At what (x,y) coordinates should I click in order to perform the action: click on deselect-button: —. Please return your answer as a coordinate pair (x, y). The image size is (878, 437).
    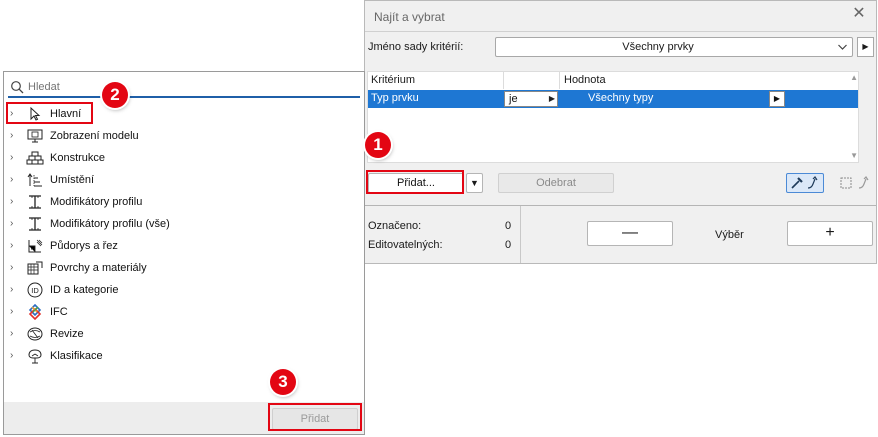
    Looking at the image, I should click on (630, 233).